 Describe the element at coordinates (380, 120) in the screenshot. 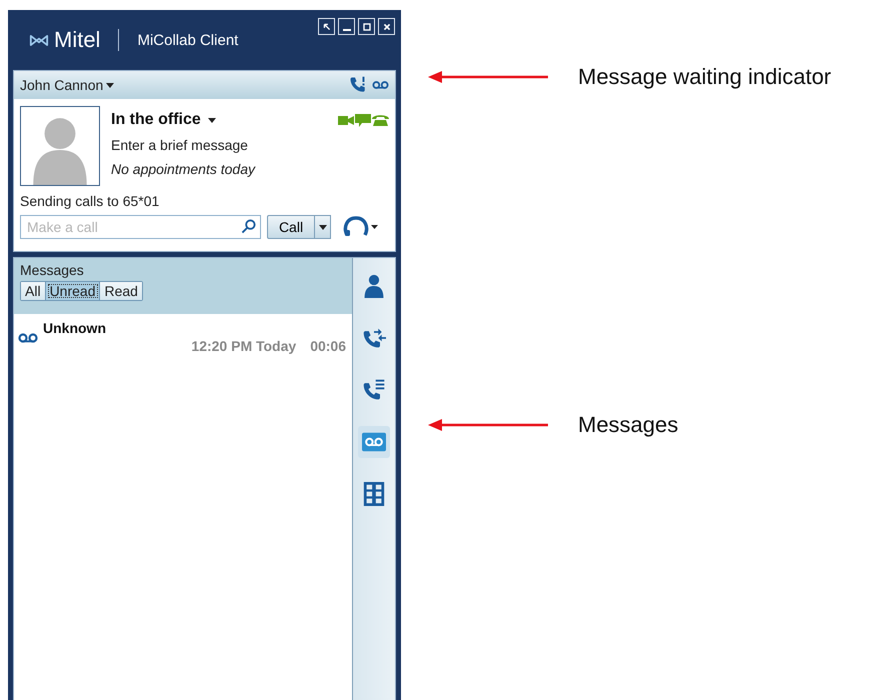

I see `phone-icon` at that location.